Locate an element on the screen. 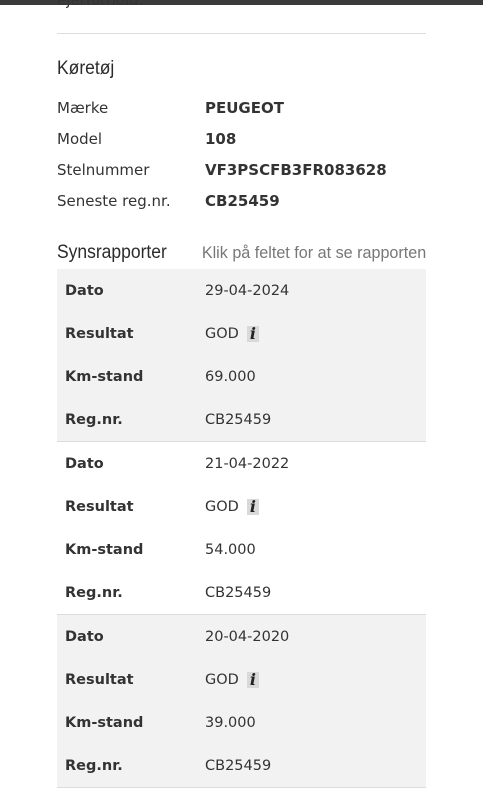 The image size is (483, 798). report-row-km: Km-stand 39.000 is located at coordinates (241, 722).